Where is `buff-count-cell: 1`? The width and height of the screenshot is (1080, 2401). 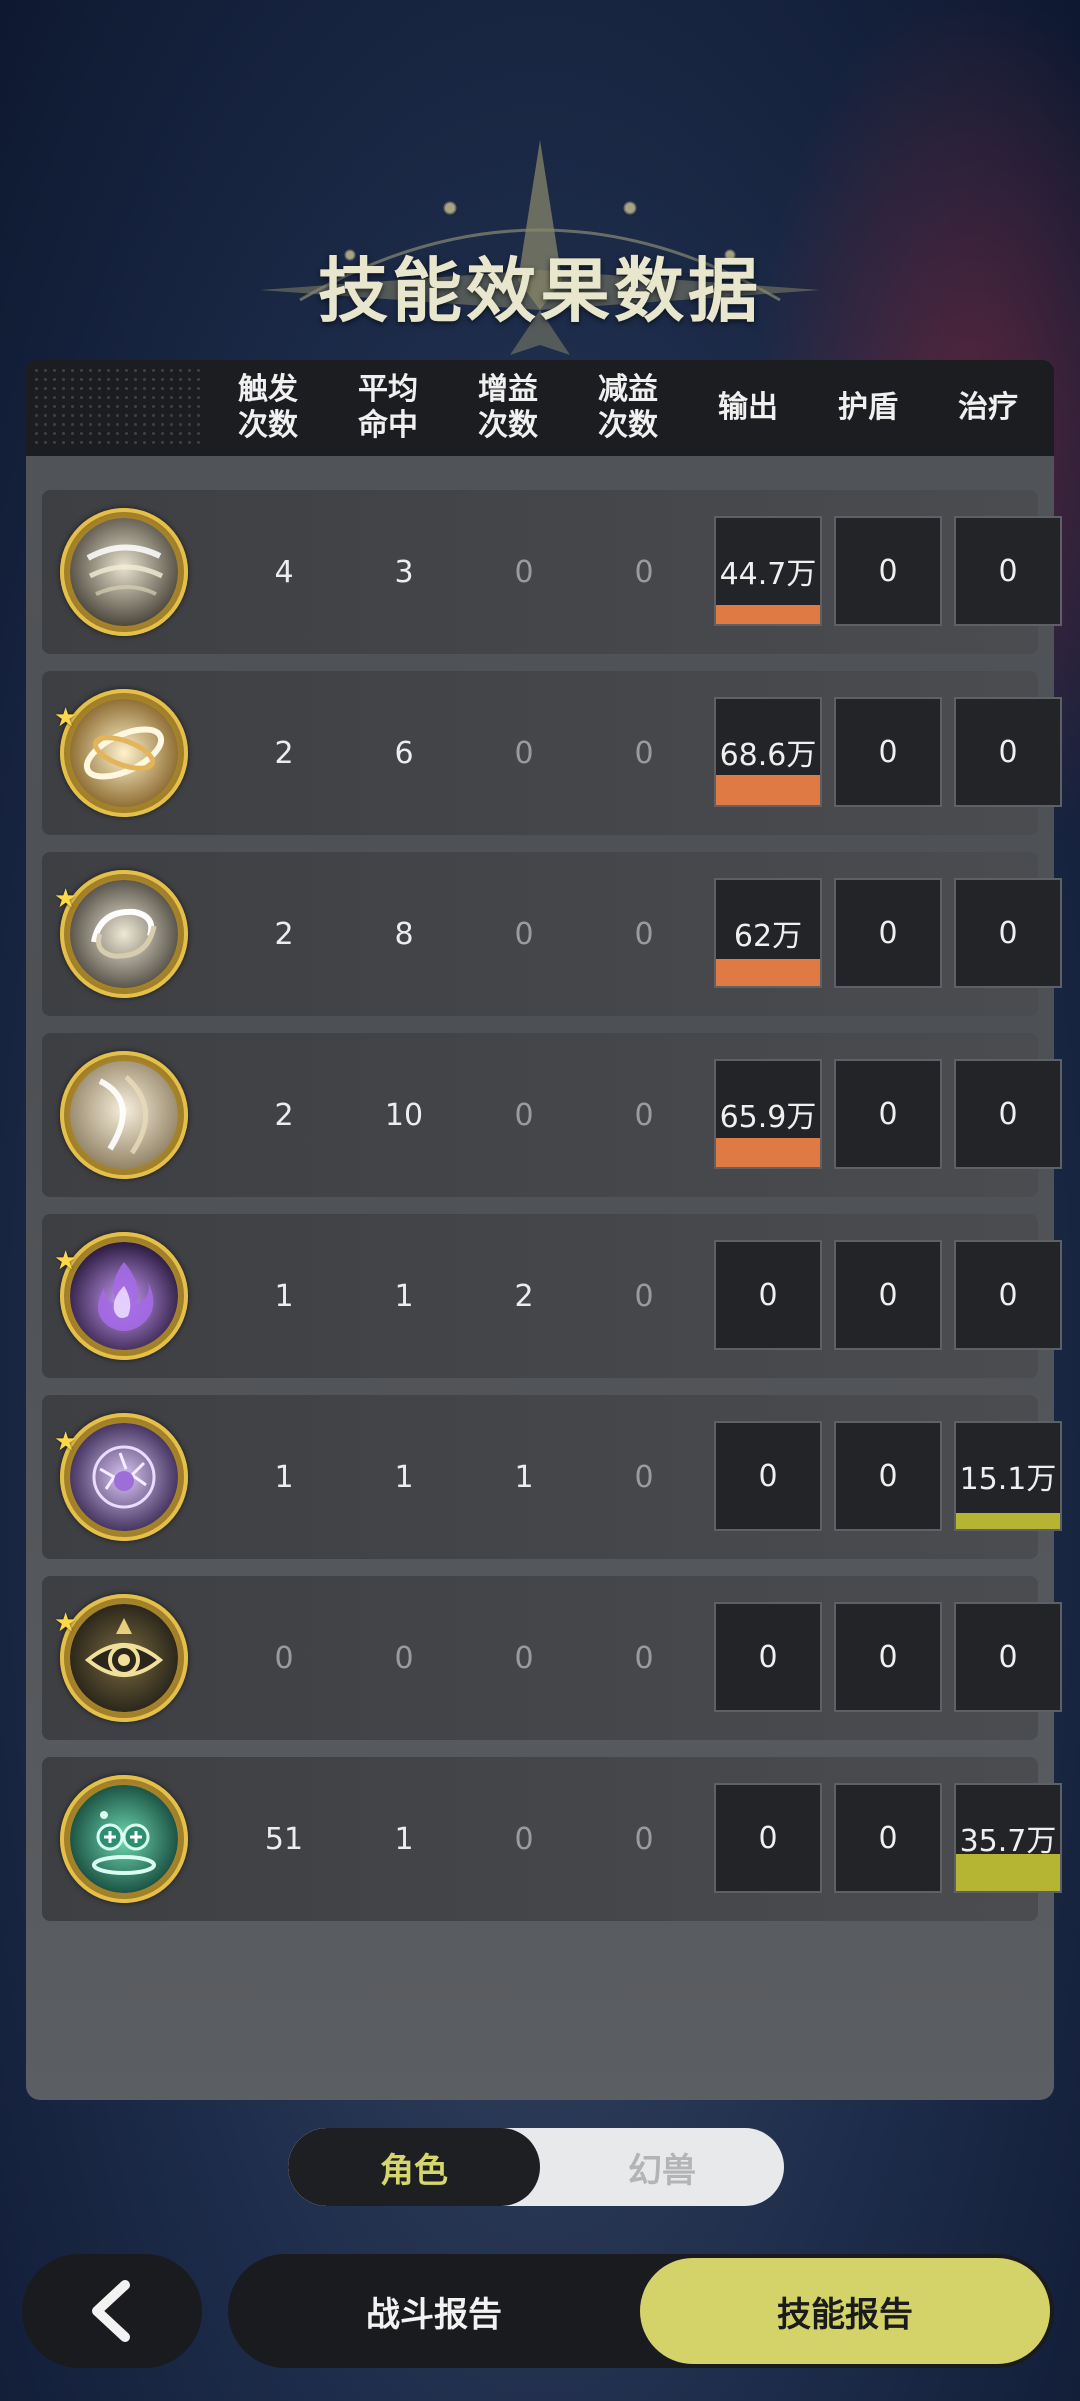 buff-count-cell: 1 is located at coordinates (524, 1477).